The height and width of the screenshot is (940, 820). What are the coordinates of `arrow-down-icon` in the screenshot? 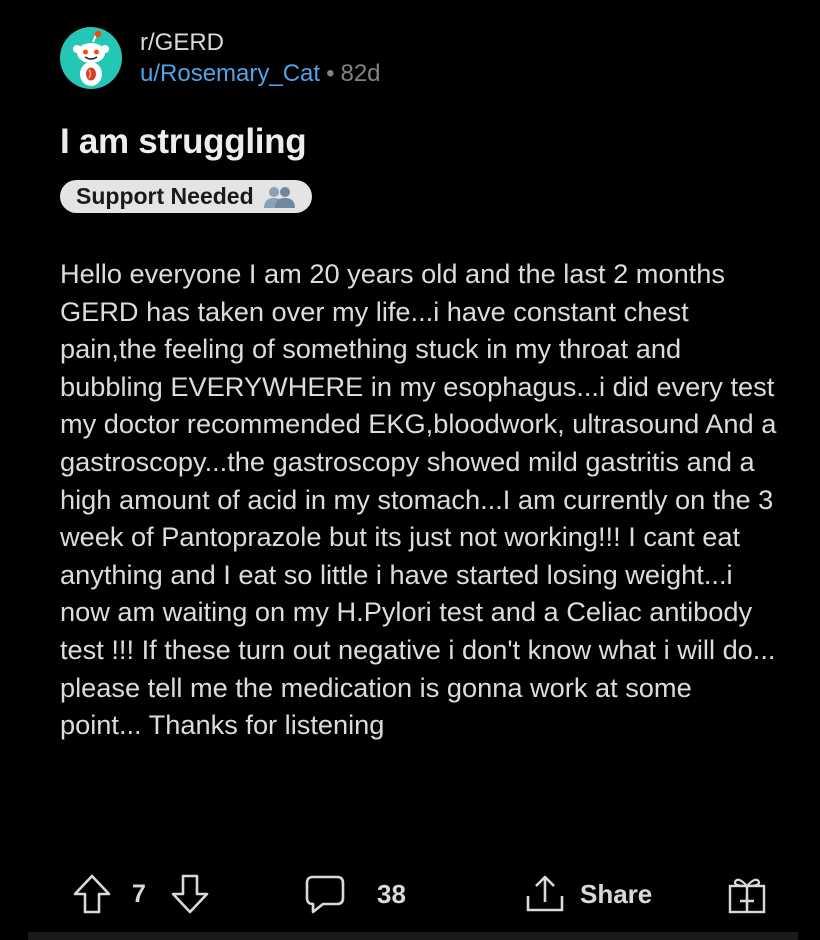 It's located at (190, 894).